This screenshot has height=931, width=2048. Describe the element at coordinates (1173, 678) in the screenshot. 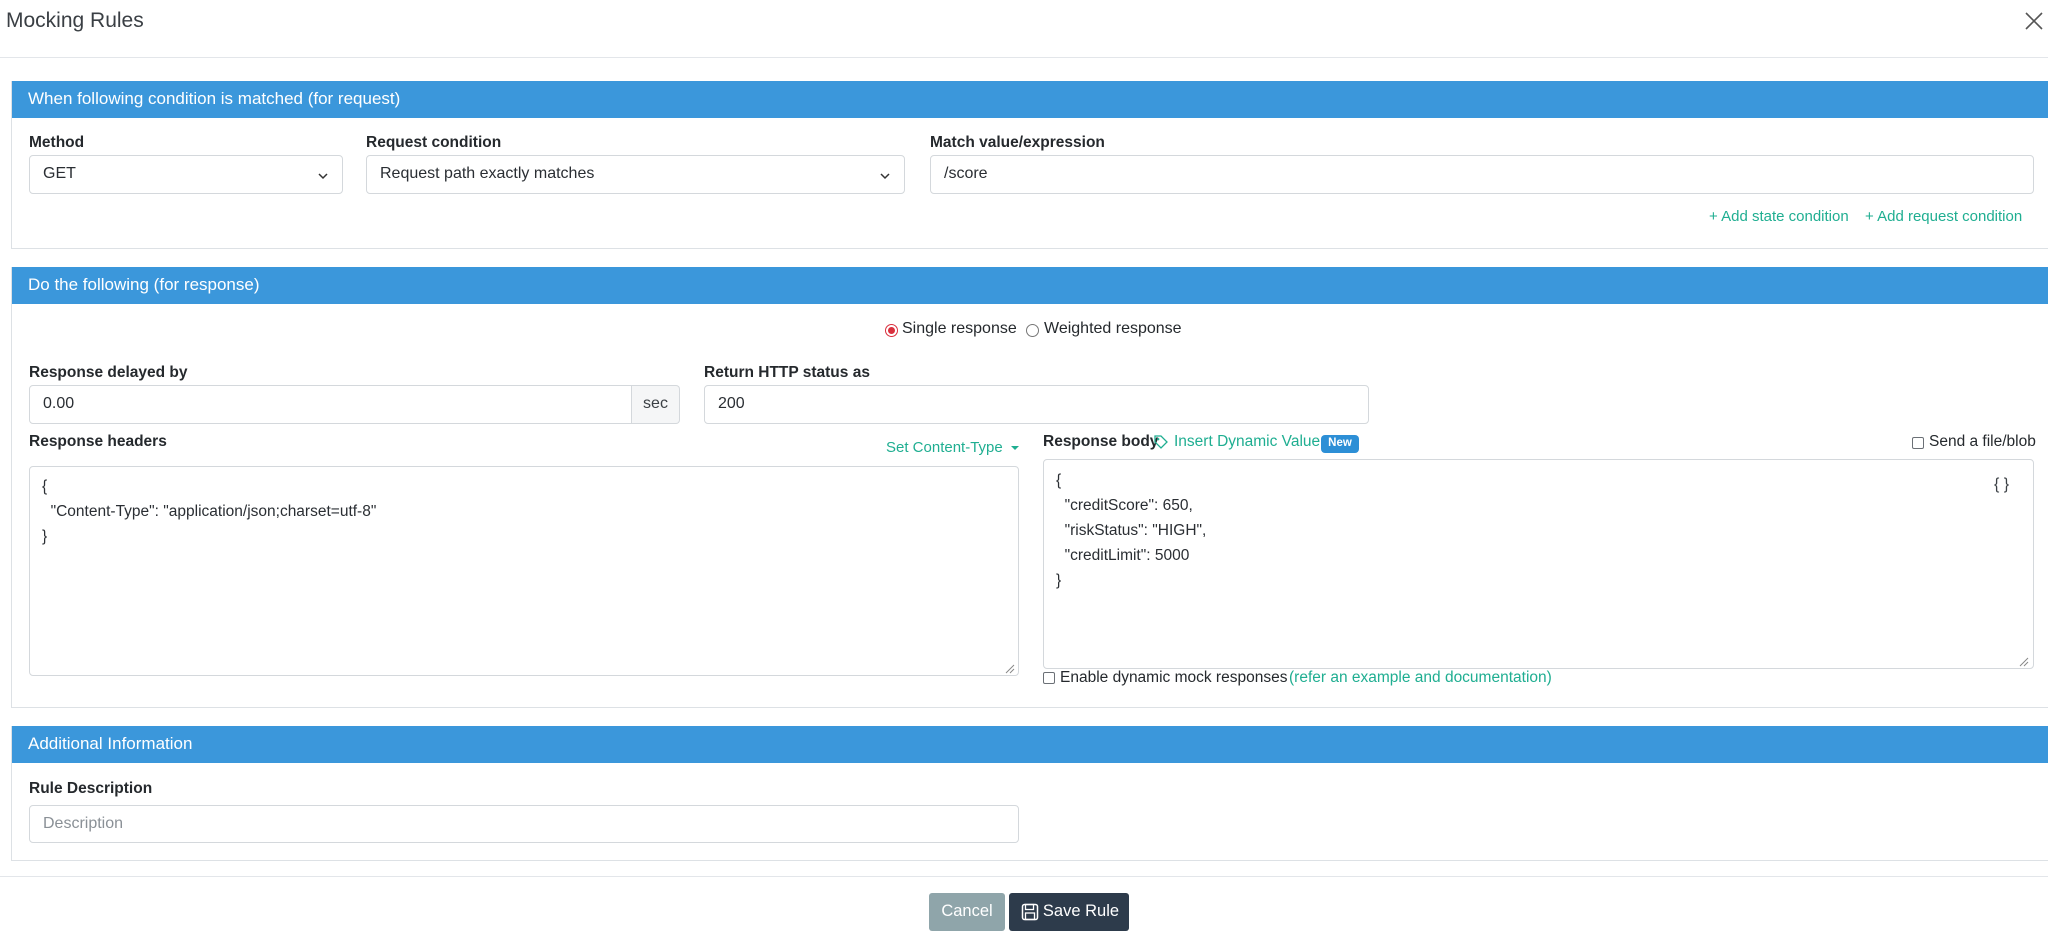

I see `enable-dynamic-label: Enable dynamic mock responses` at that location.